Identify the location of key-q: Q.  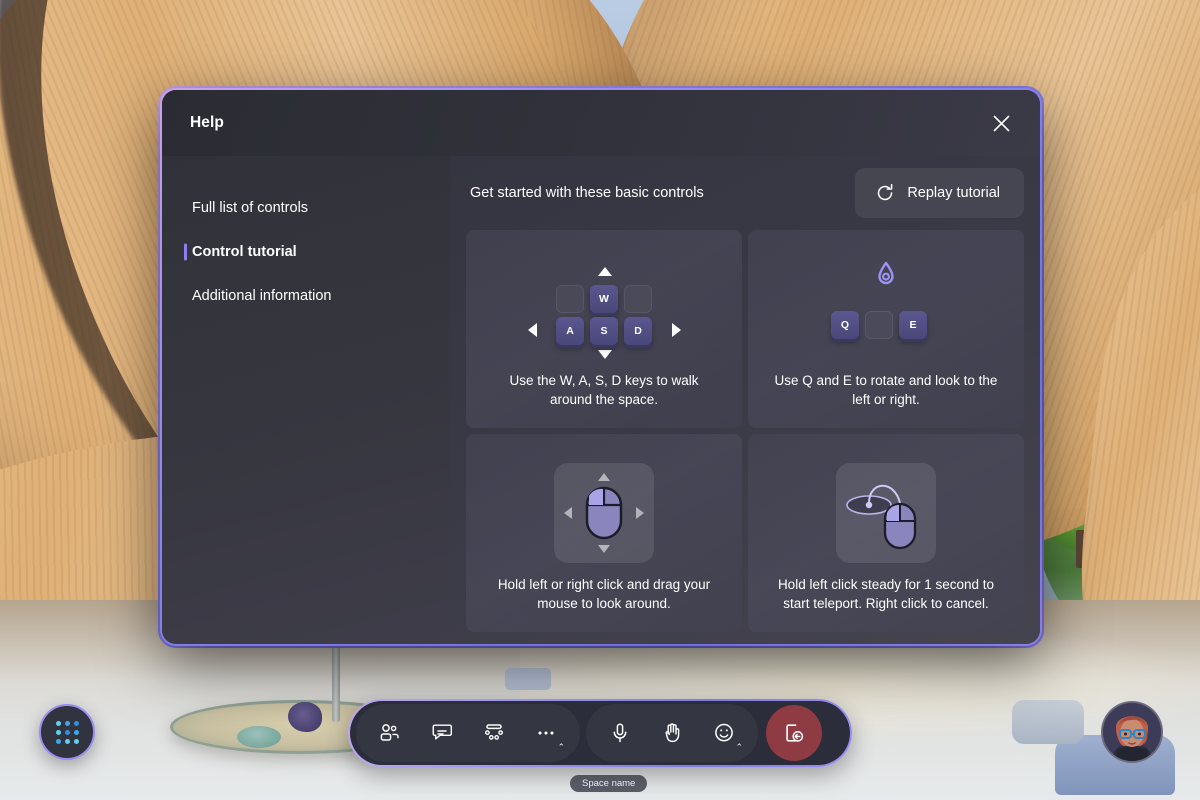
(845, 325).